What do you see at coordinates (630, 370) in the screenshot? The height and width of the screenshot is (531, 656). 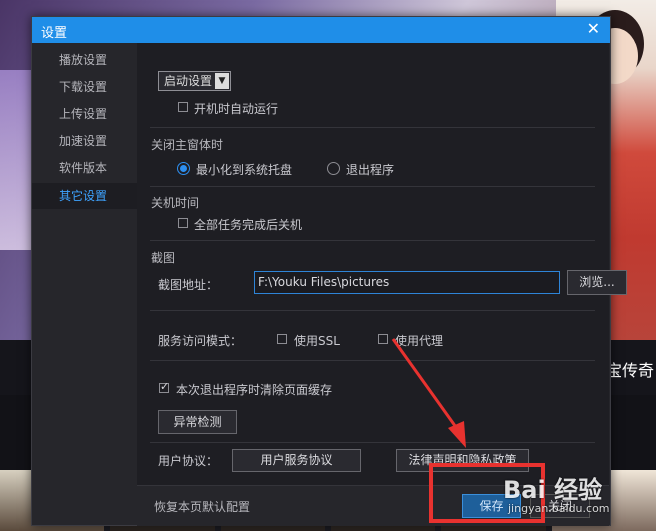 I see `background-banner-title: 宝传奇` at bounding box center [630, 370].